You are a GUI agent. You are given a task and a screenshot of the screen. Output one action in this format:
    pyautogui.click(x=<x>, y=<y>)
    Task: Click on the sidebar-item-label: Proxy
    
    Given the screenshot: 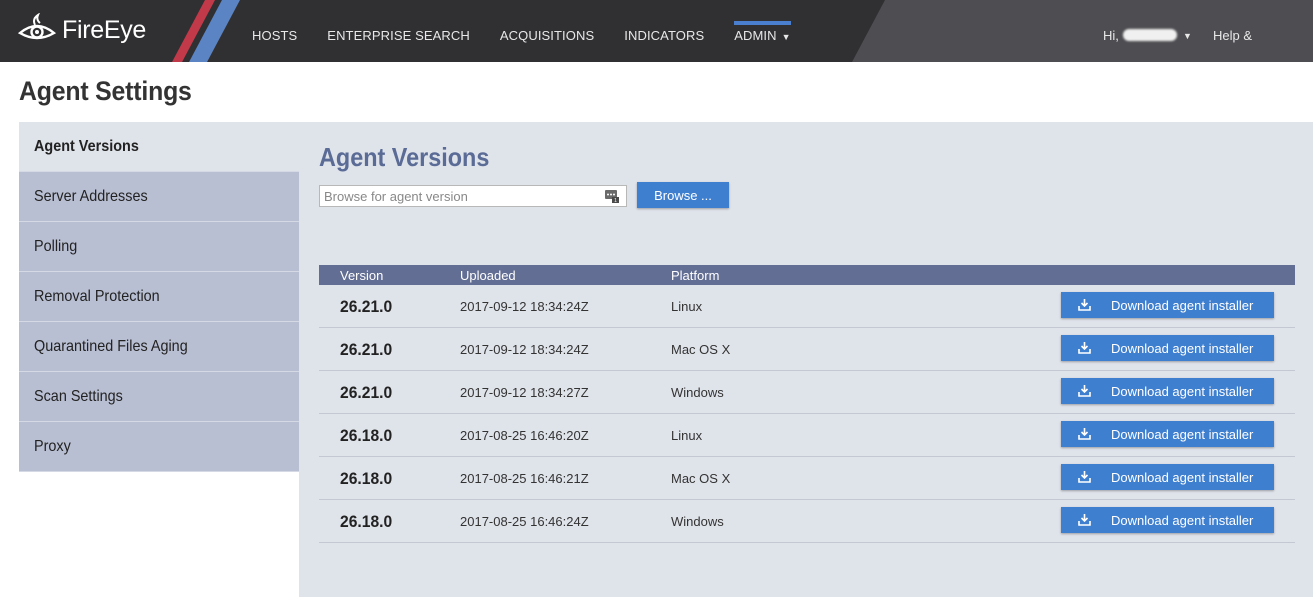 What is the action you would take?
    pyautogui.click(x=52, y=446)
    